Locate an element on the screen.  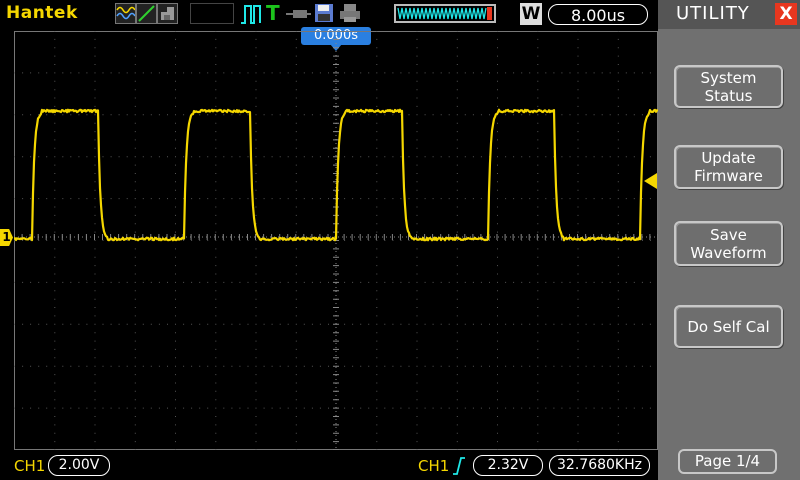
print-icon is located at coordinates (350, 15).